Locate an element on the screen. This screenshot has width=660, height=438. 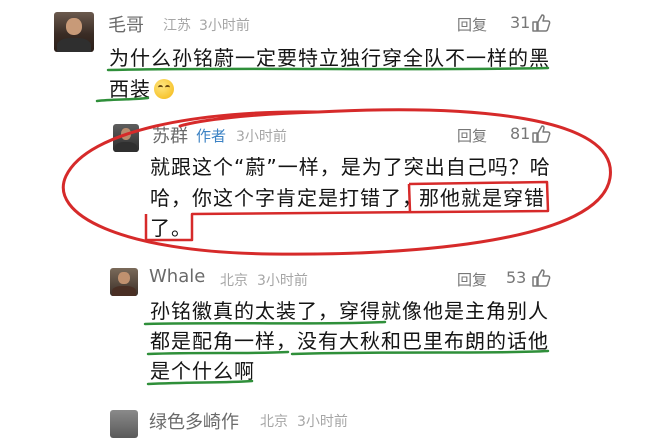
comment-text: 哈，你这个字肯定是打错了， is located at coordinates (286, 198).